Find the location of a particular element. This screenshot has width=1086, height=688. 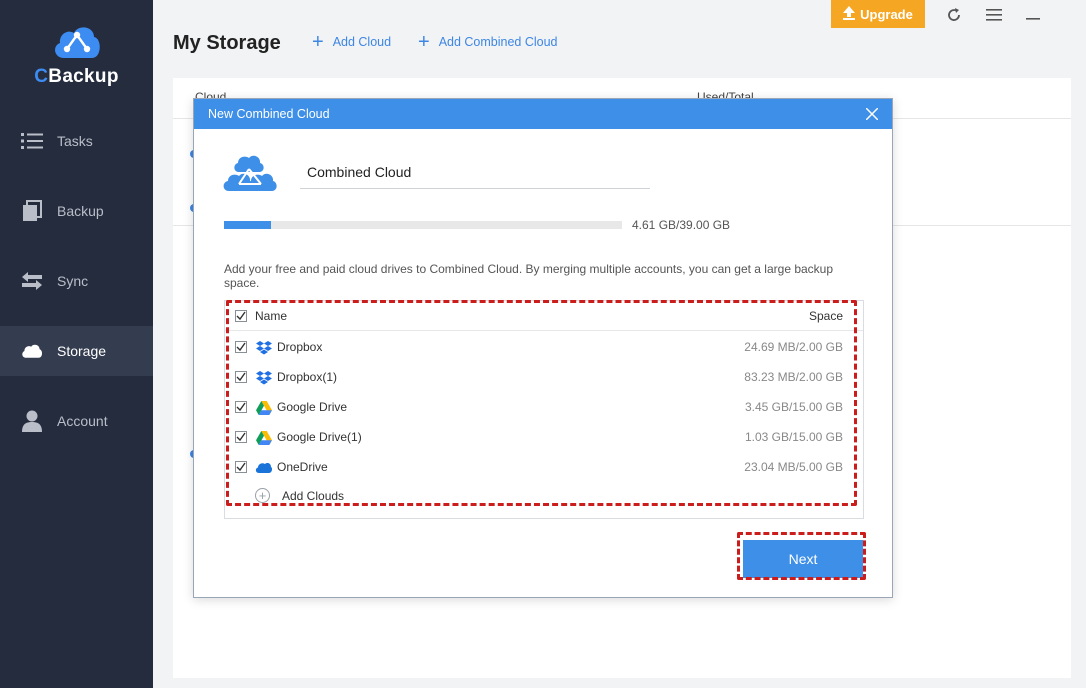

item-space: 23.04 MB/5.00 GB is located at coordinates (793, 467).